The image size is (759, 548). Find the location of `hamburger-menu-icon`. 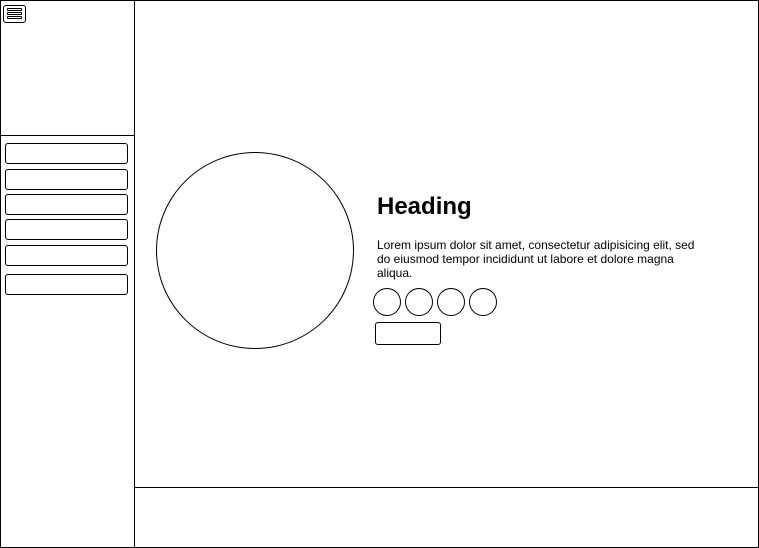

hamburger-menu-icon is located at coordinates (14, 14).